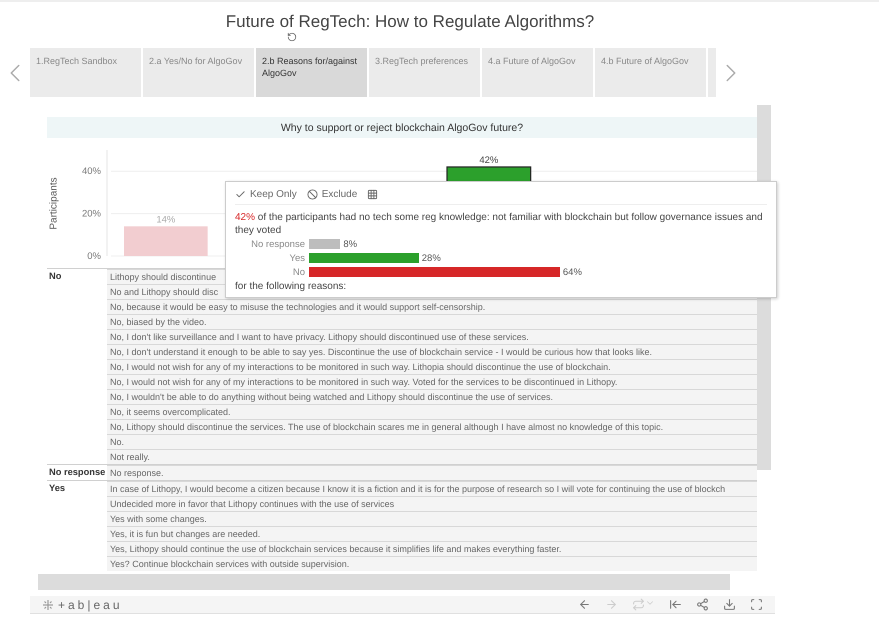 Image resolution: width=879 pixels, height=640 pixels. I want to click on table-cell: No, I don't understand it enough to be able to say yes. Discontinue the use of blockchain service - I would be curious how that looks like., so click(432, 351).